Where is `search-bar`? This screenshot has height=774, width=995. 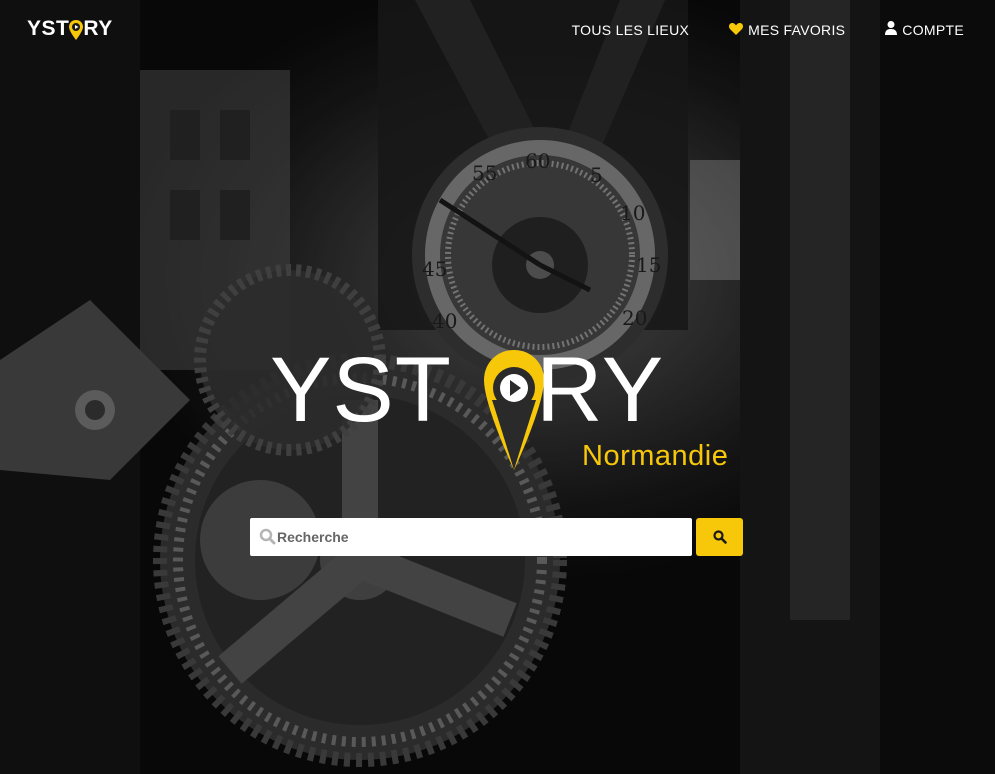
search-bar is located at coordinates (496, 537).